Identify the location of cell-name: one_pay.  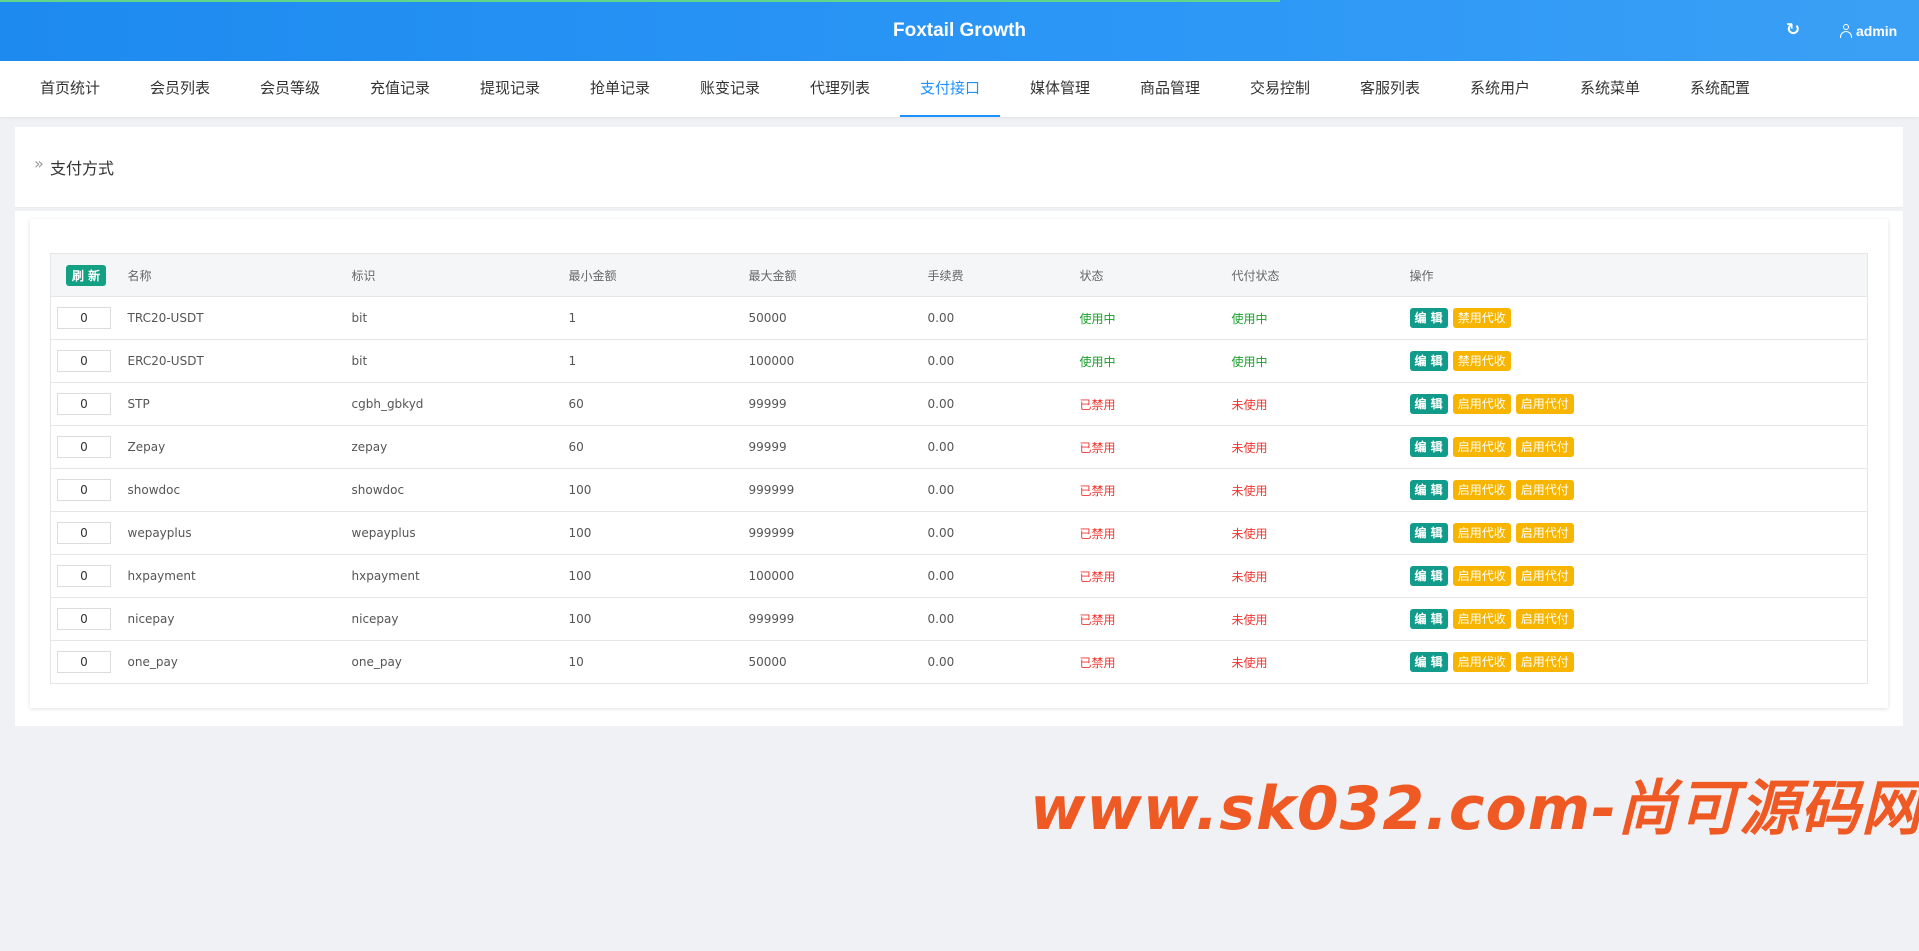
(239, 662).